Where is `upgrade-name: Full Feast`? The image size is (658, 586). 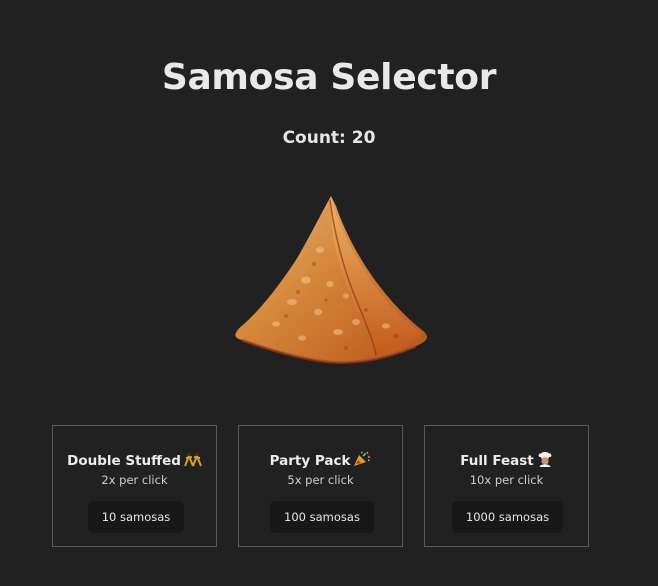
upgrade-name: Full Feast is located at coordinates (497, 461).